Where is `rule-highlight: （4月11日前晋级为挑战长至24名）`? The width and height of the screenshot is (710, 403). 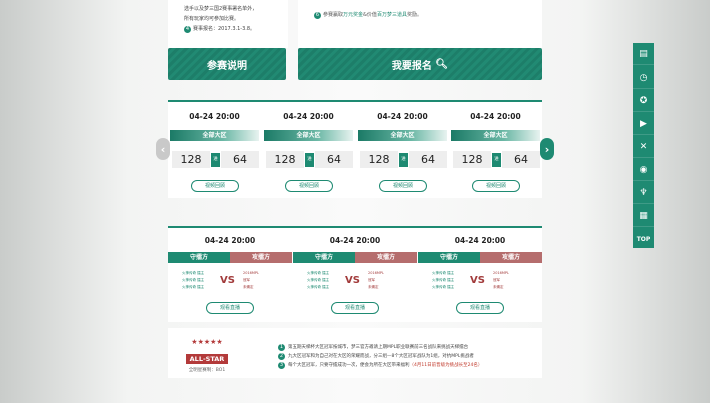 rule-highlight: （4月11日前晋级为挑战长至24名） is located at coordinates (446, 365).